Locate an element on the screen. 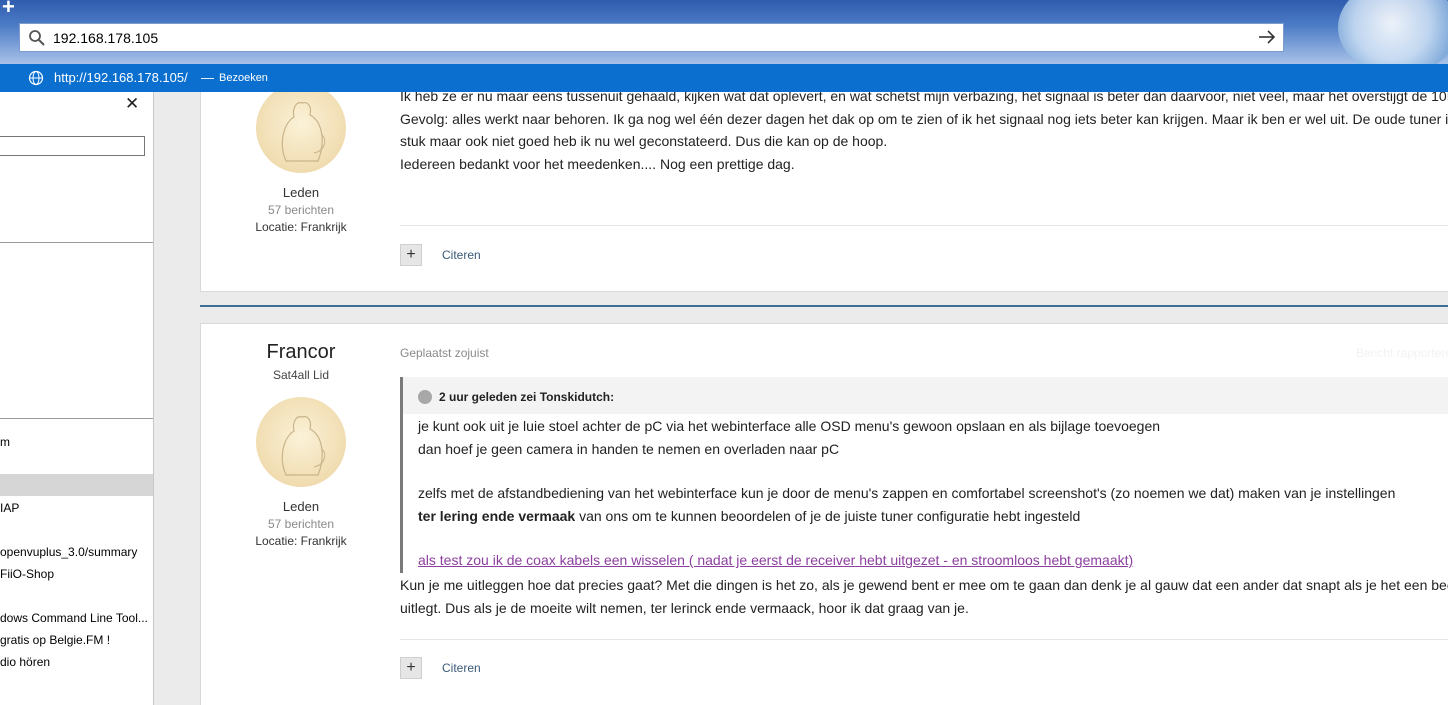 The height and width of the screenshot is (705, 1448). report-post-link: Bericht rapporteren is located at coordinates (1402, 353).